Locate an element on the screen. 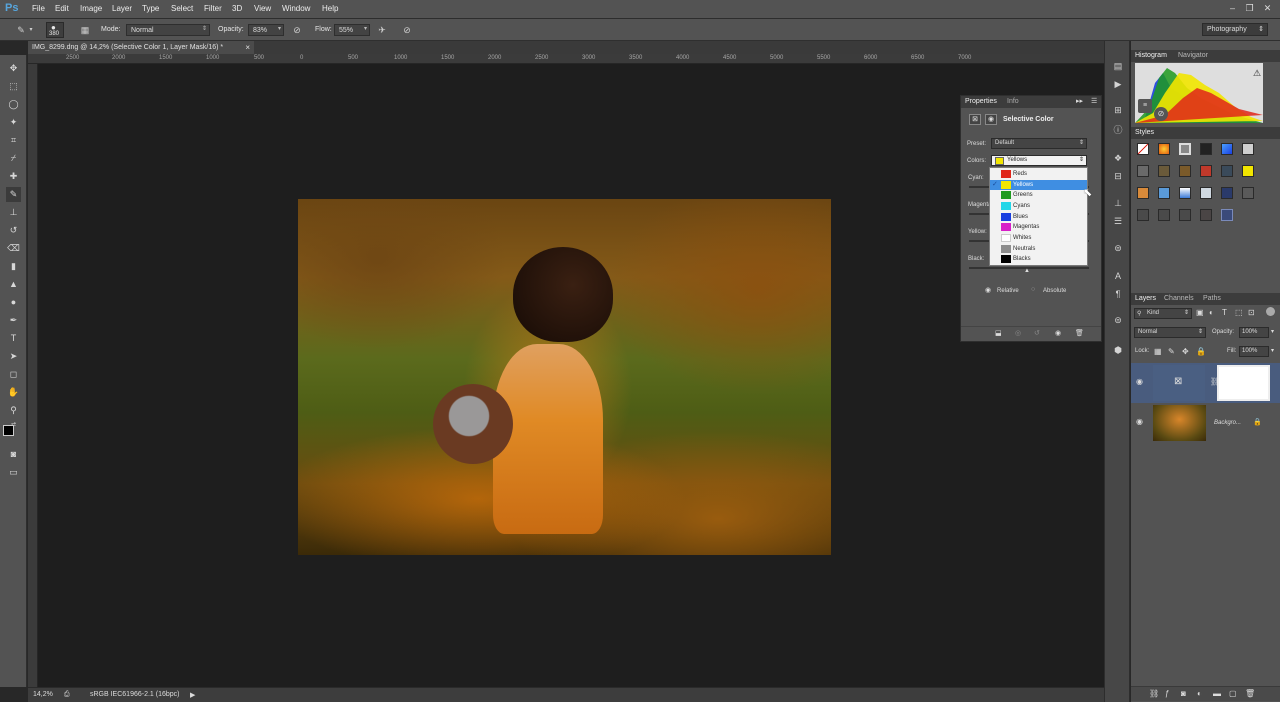  workspace-switcher: Photography ⇕ is located at coordinates (1235, 29).